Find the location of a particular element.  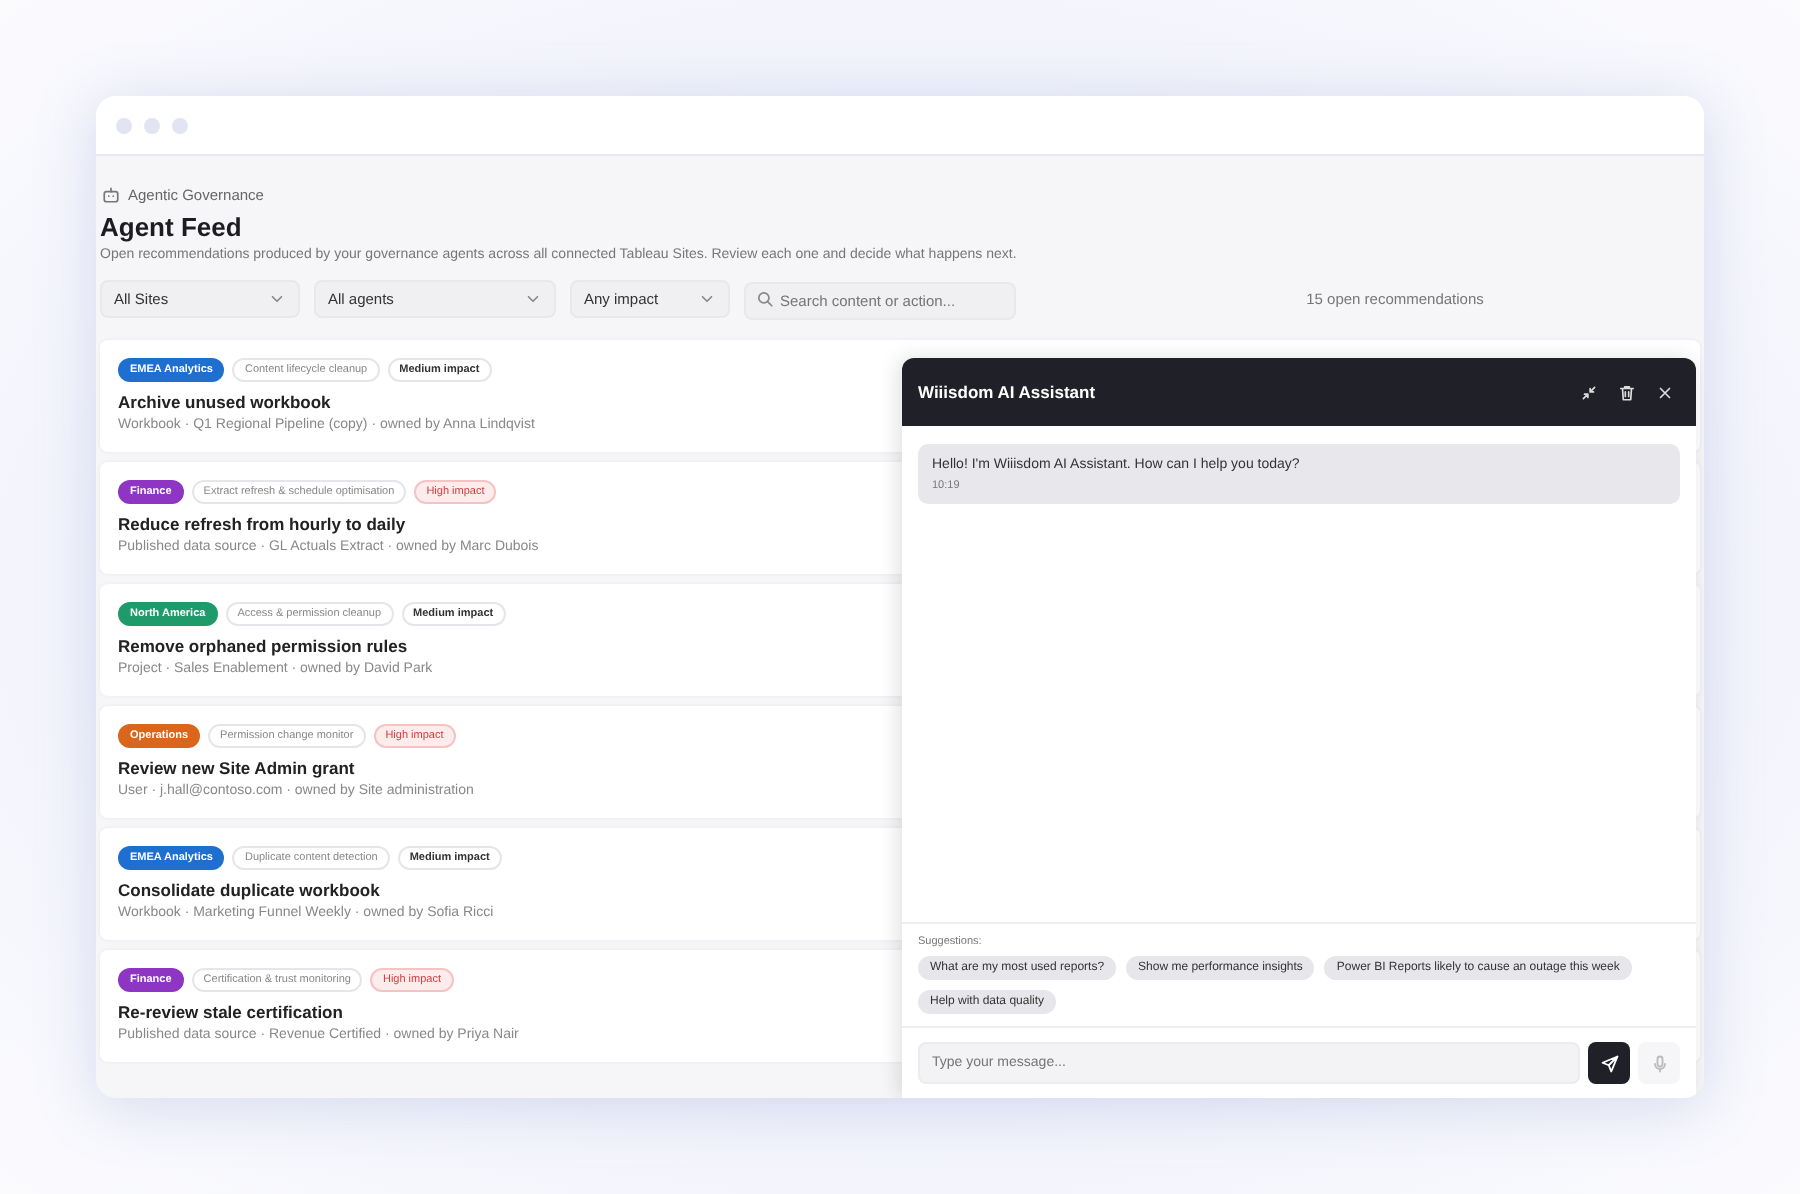

panel-title: Wiiisdom AI Assistant is located at coordinates (1008, 392).